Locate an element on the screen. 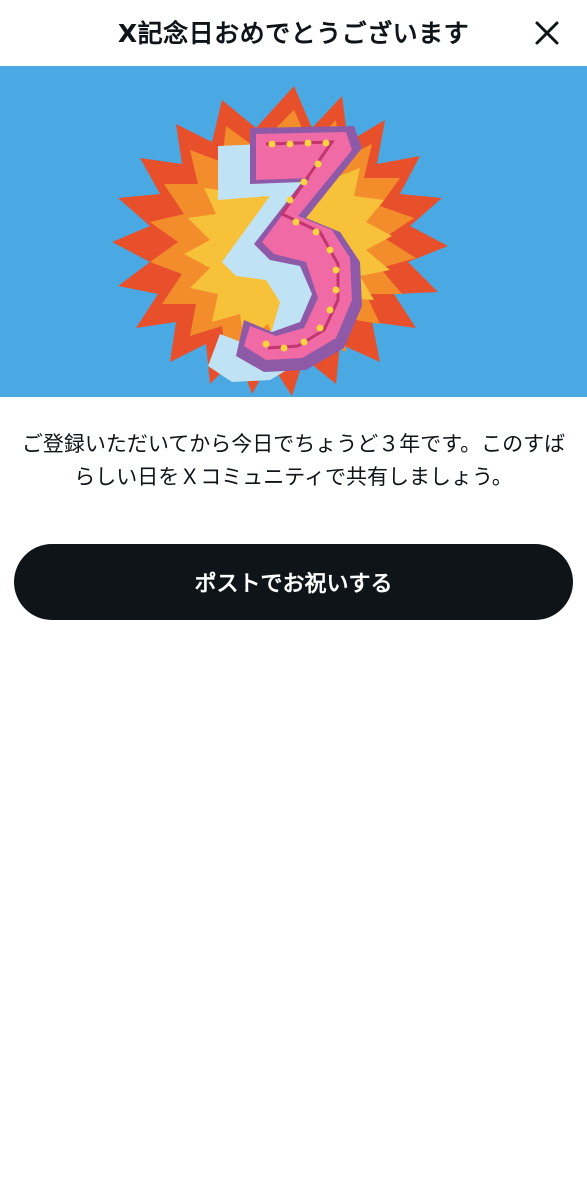 The width and height of the screenshot is (587, 1200). header: X記念日おめでとうございます is located at coordinates (293, 33).